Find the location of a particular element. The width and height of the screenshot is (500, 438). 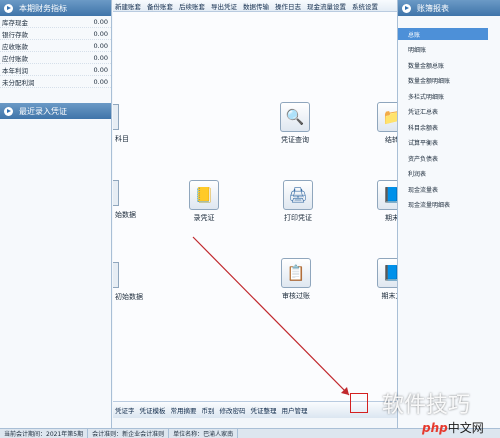

finance-row: 应付账款 0.00 is located at coordinates (55, 58).